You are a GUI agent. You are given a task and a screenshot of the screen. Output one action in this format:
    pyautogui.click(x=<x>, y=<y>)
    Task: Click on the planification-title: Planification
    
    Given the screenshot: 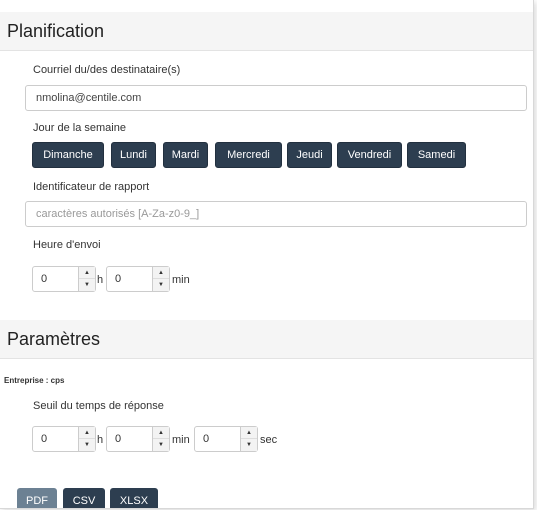 What is the action you would take?
    pyautogui.click(x=56, y=31)
    